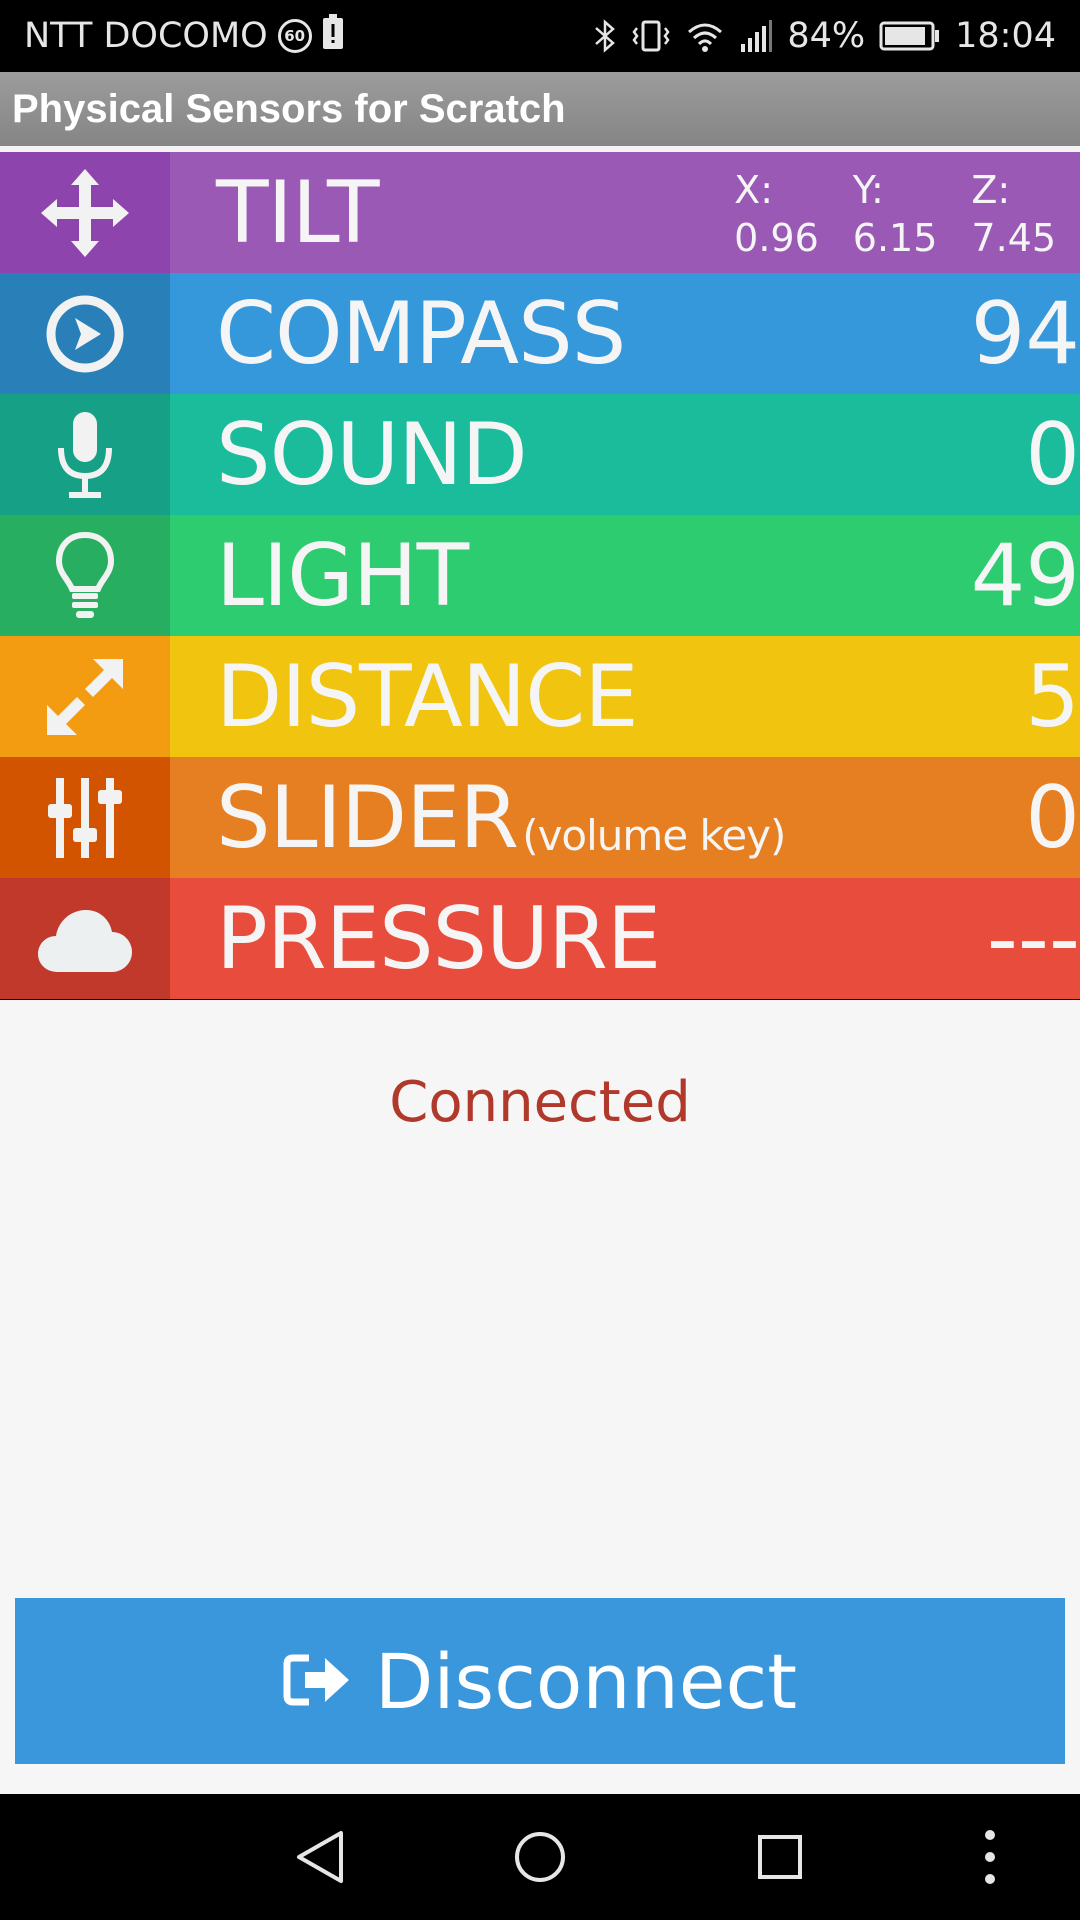 This screenshot has width=1080, height=1920. What do you see at coordinates (625, 454) in the screenshot?
I see `sound-body: SOUND 0` at bounding box center [625, 454].